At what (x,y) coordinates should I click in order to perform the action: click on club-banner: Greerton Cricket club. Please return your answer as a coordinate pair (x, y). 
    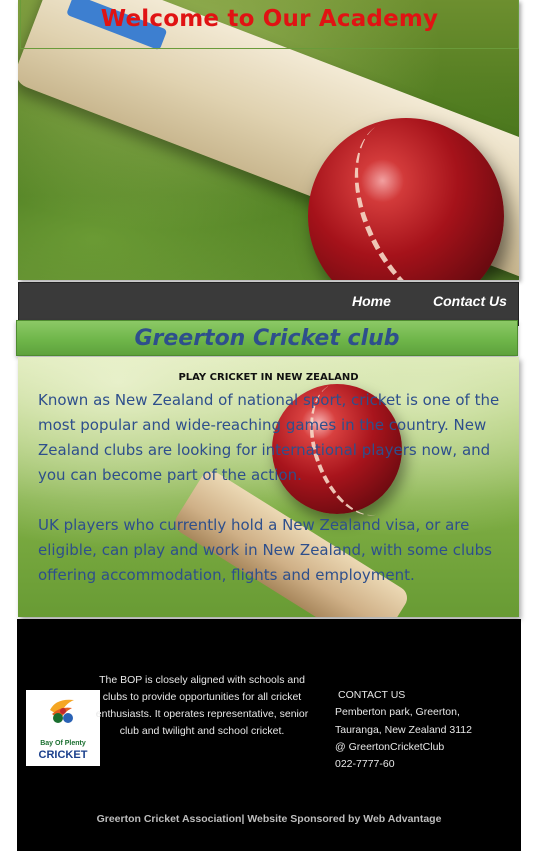
    Looking at the image, I should click on (267, 338).